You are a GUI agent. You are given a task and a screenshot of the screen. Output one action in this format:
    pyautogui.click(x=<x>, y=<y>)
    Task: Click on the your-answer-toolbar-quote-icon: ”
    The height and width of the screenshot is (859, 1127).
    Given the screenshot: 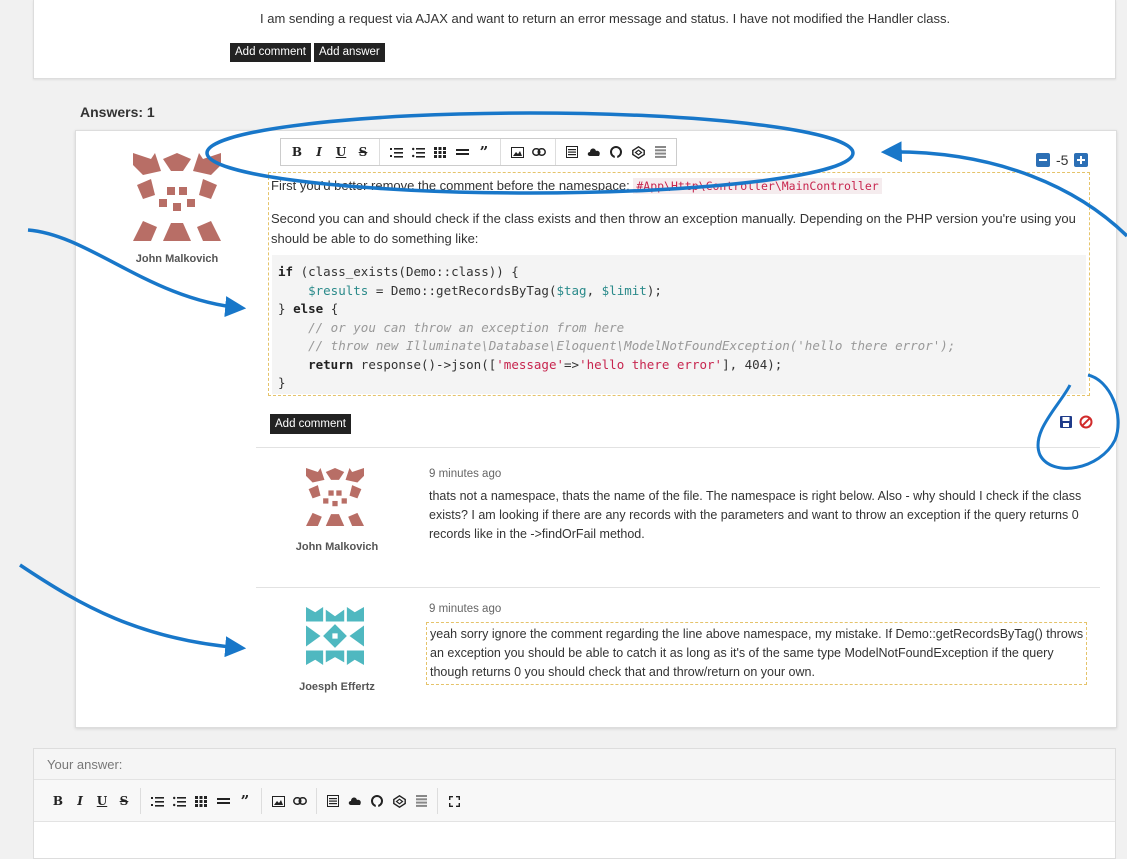 What is the action you would take?
    pyautogui.click(x=245, y=801)
    